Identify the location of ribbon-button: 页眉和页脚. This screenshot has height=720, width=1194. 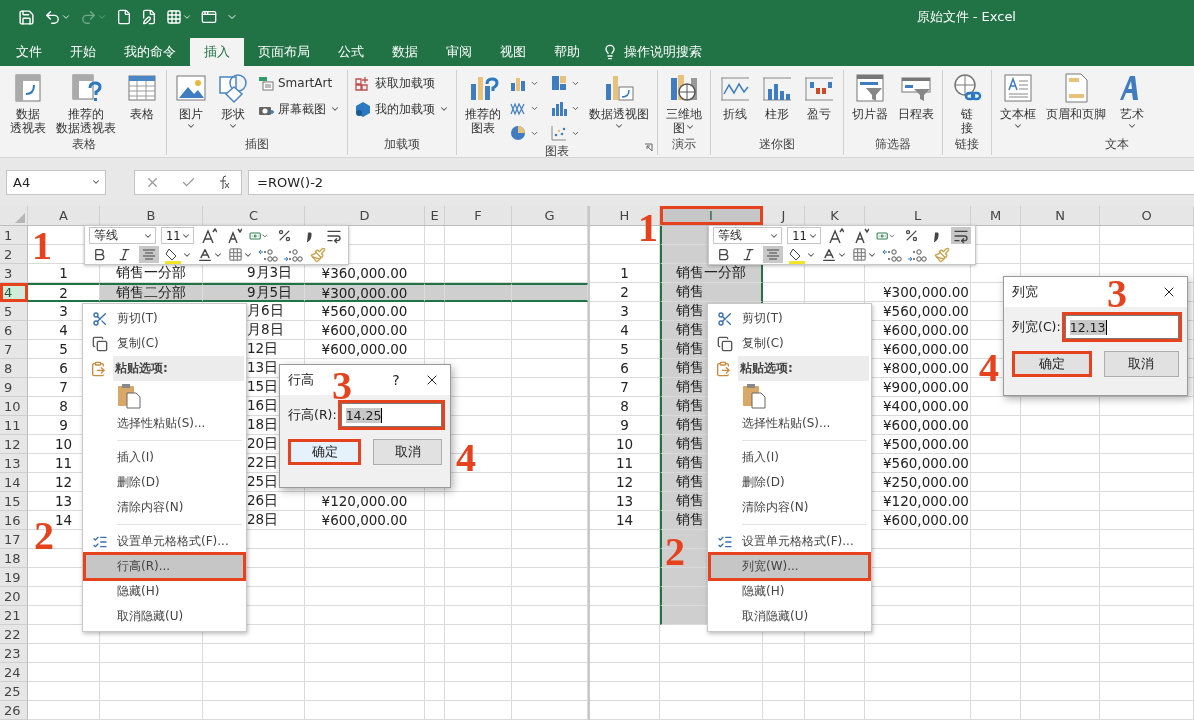
(1076, 103).